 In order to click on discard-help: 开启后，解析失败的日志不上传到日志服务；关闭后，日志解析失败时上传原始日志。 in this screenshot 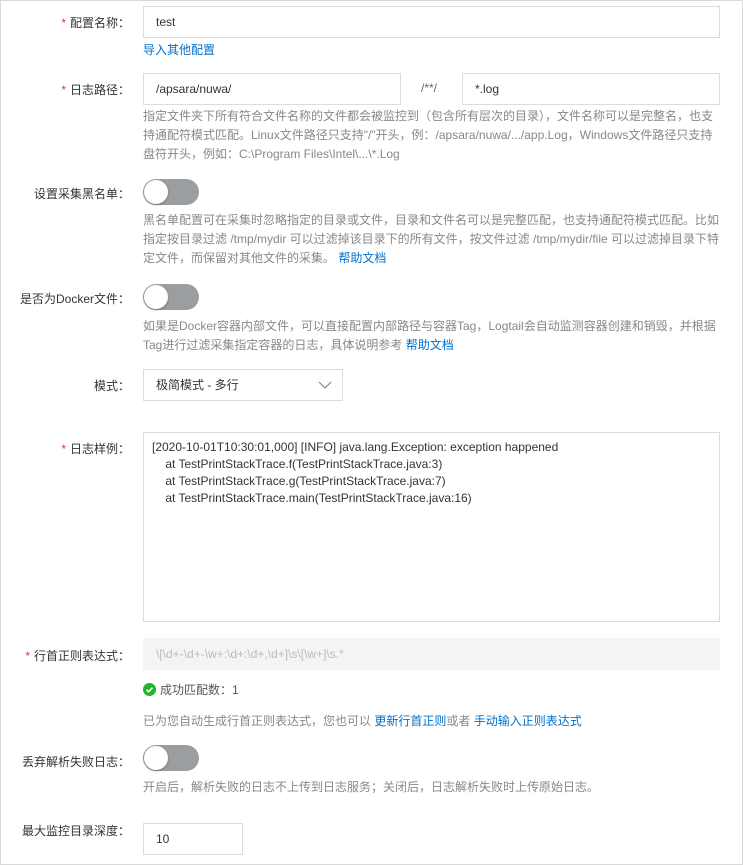, I will do `click(371, 787)`.